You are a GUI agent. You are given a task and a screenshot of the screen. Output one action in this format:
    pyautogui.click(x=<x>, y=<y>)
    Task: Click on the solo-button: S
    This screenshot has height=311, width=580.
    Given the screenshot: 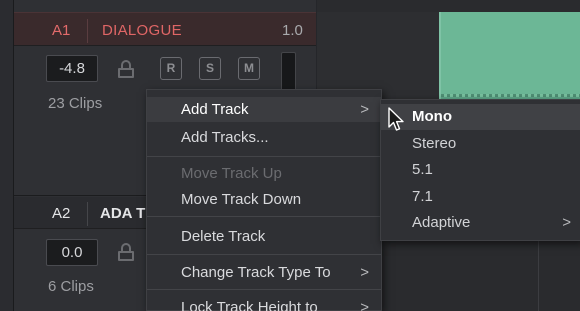 What is the action you would take?
    pyautogui.click(x=210, y=68)
    